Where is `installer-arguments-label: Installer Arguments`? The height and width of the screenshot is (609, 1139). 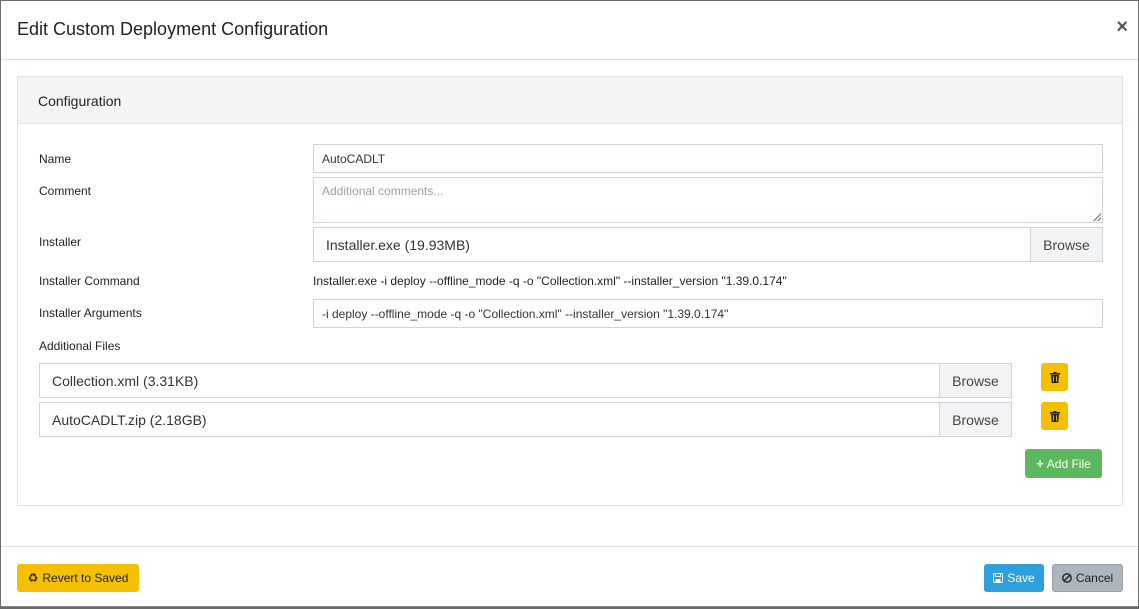 installer-arguments-label: Installer Arguments is located at coordinates (90, 313).